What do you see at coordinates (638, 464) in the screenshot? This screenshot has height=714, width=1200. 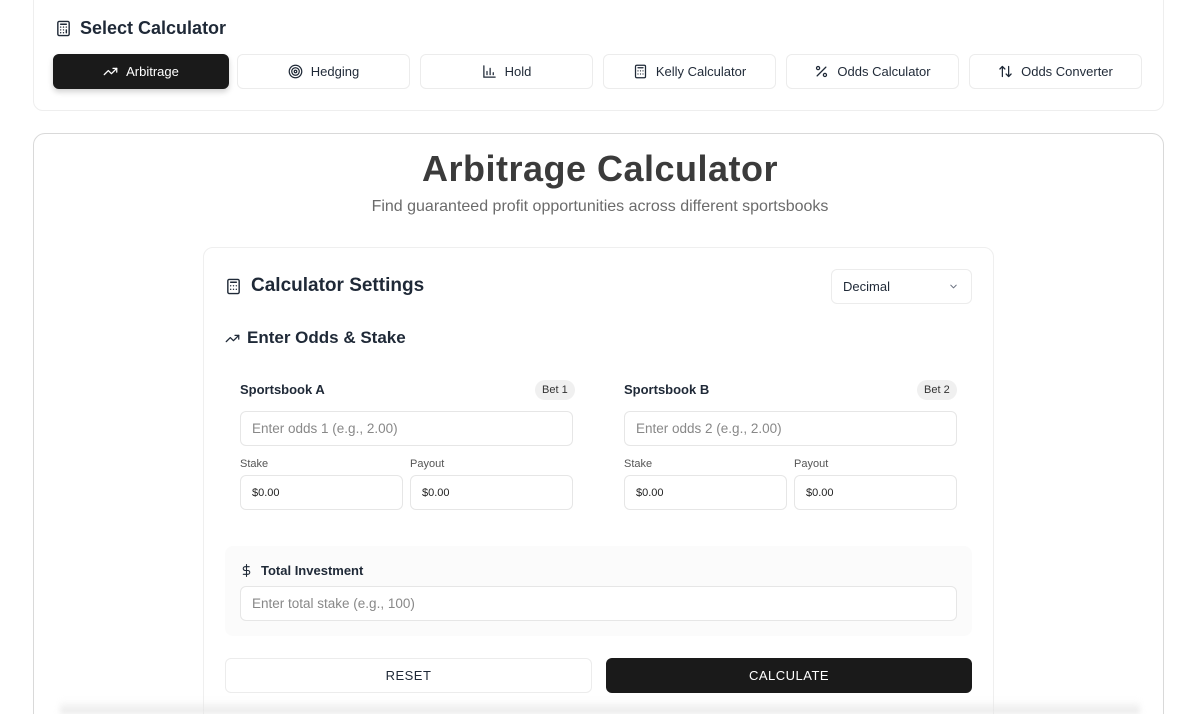 I see `stake-2-label: Stake` at bounding box center [638, 464].